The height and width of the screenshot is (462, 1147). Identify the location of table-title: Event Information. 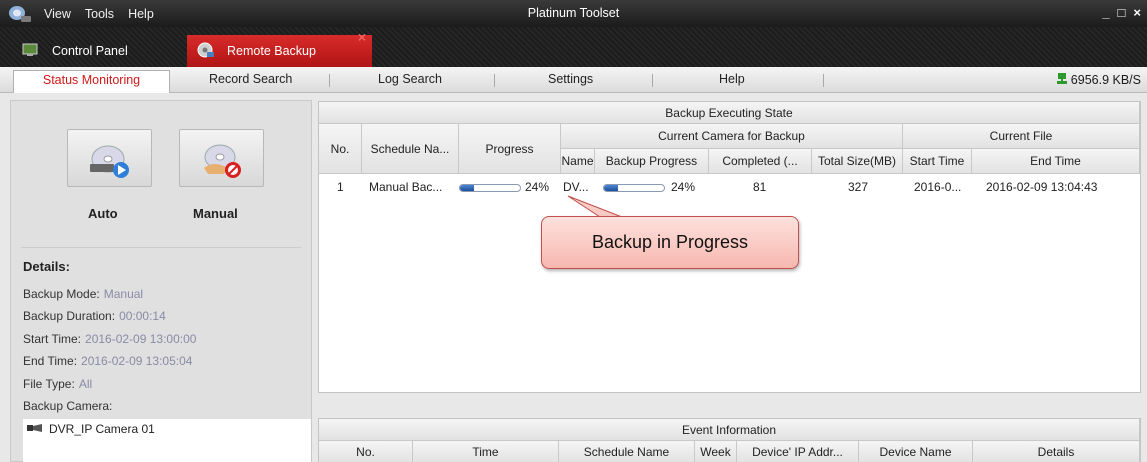
(729, 430).